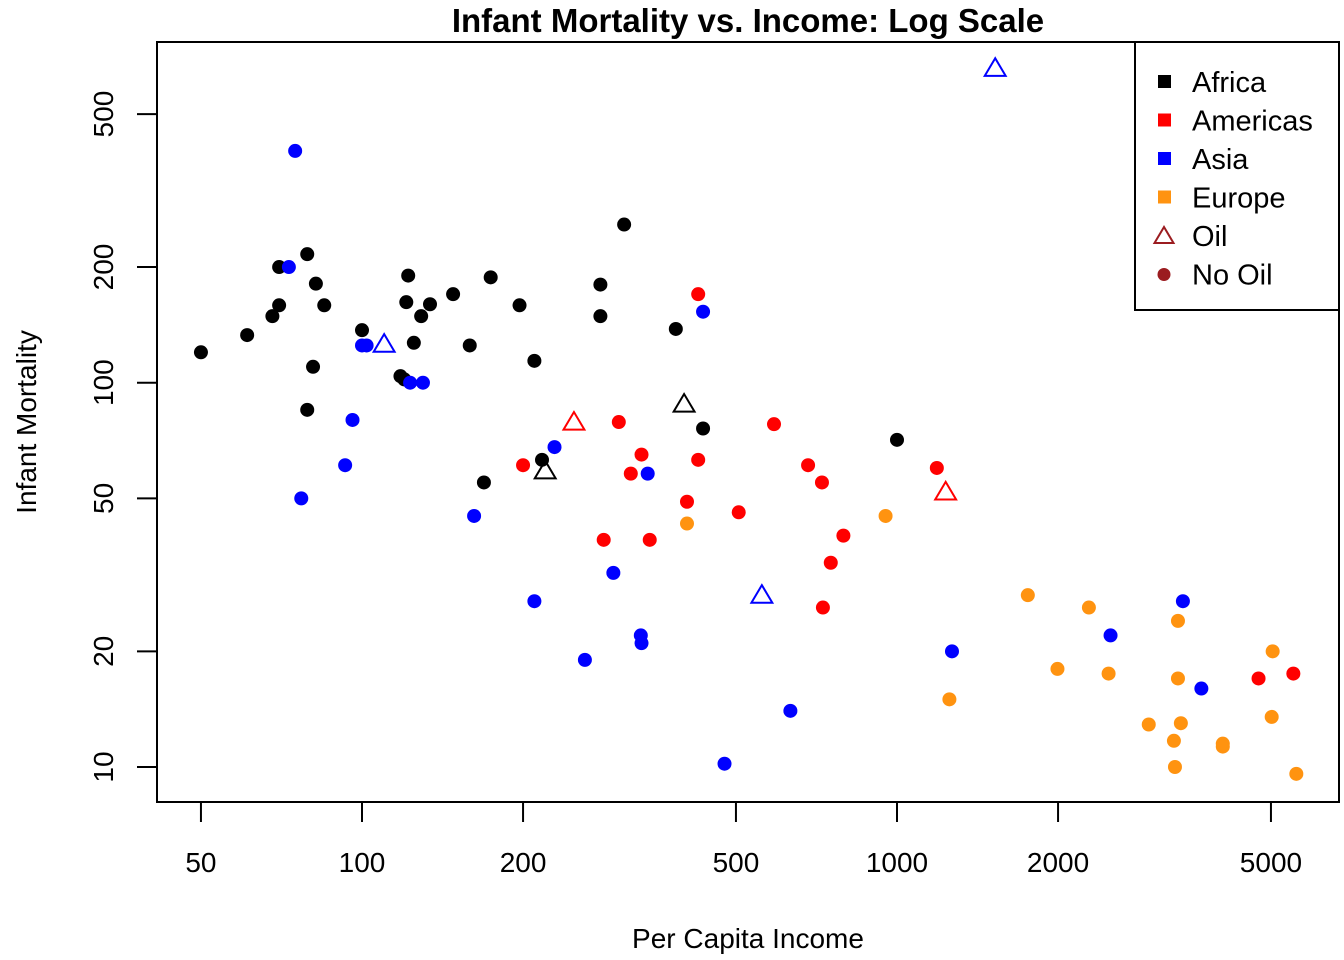  Describe the element at coordinates (684, 402) in the screenshot. I see `data-point-africa-oil` at that location.